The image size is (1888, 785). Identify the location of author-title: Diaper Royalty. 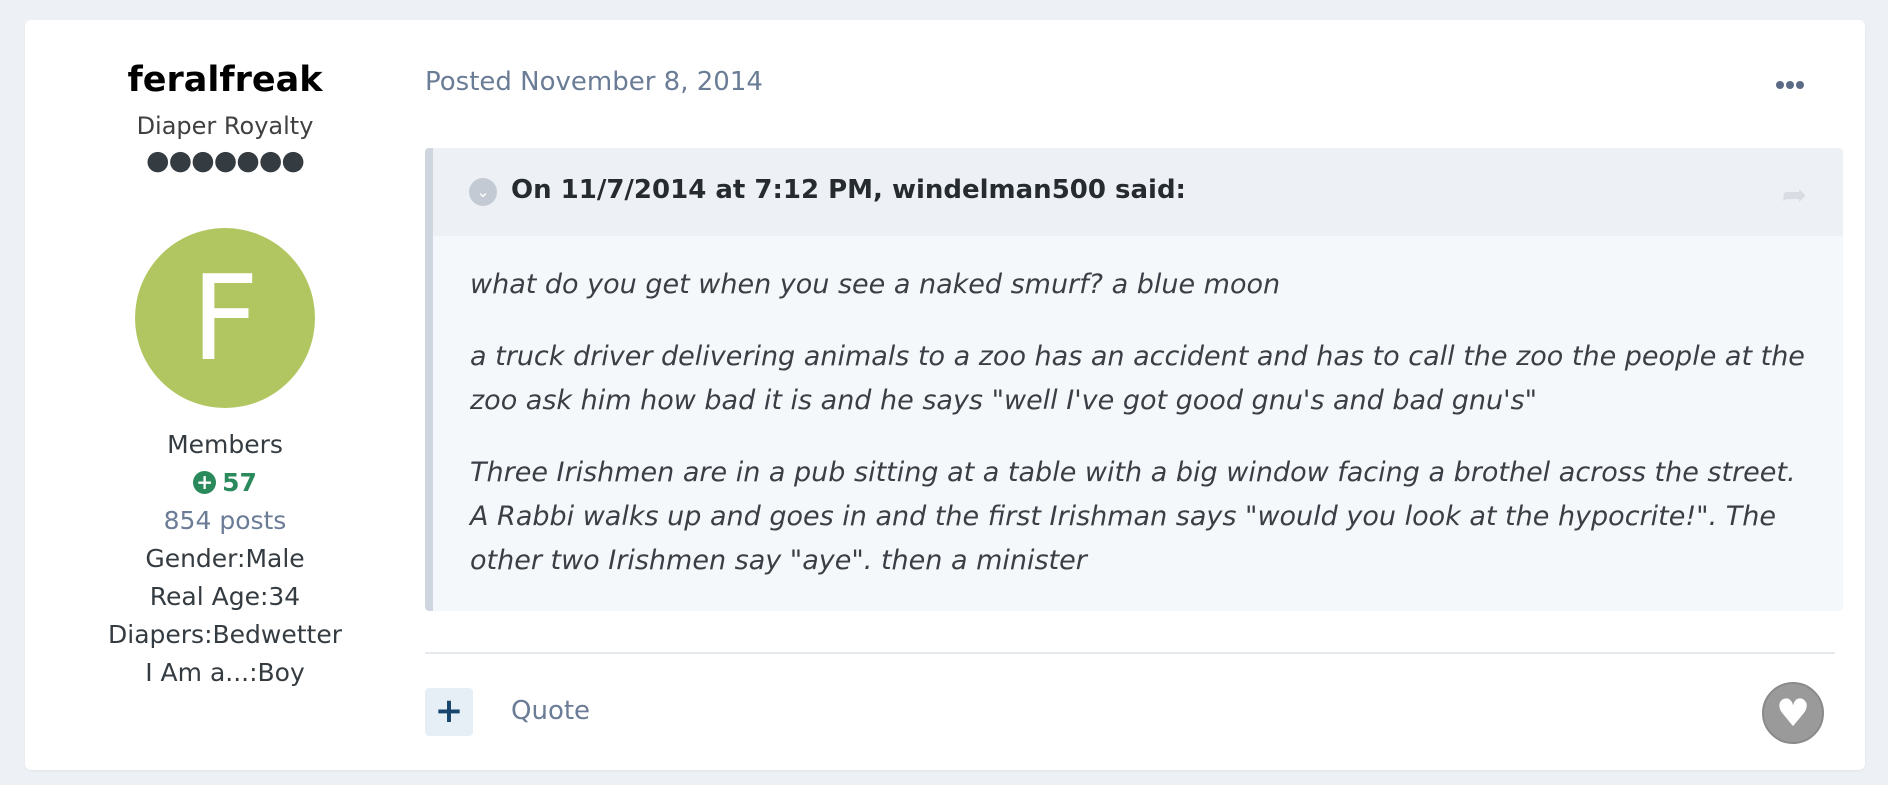
(225, 126).